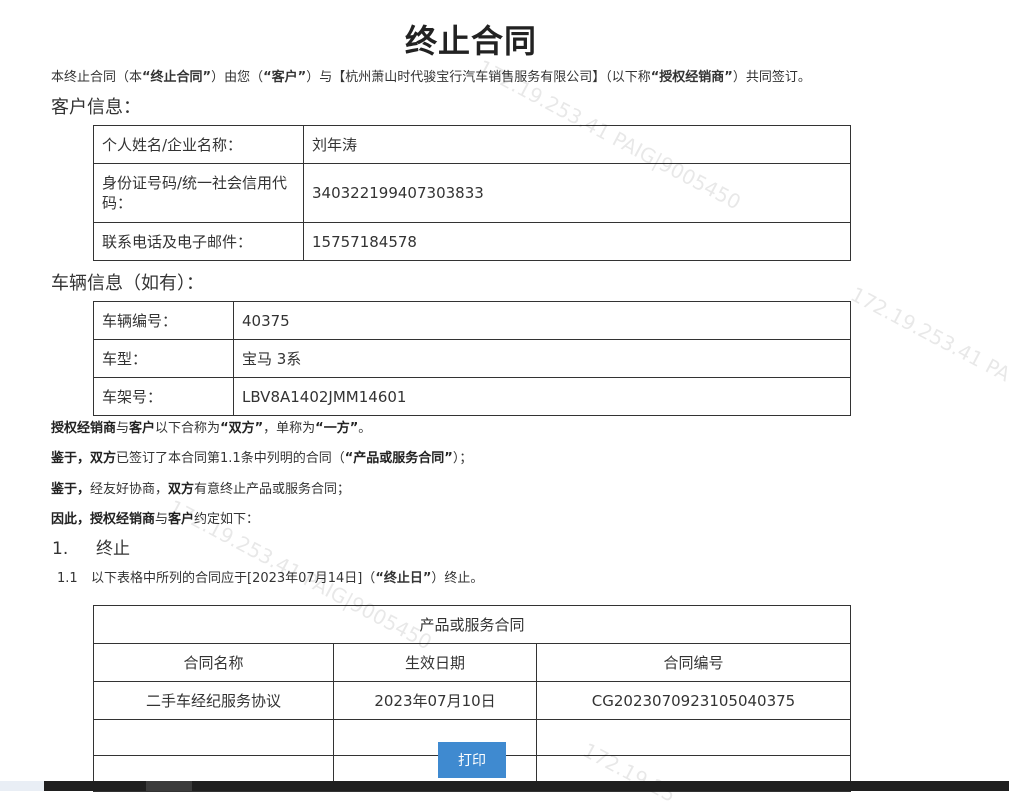  What do you see at coordinates (927, 334) in the screenshot?
I see `watermark: 172.19.253.41 PA` at bounding box center [927, 334].